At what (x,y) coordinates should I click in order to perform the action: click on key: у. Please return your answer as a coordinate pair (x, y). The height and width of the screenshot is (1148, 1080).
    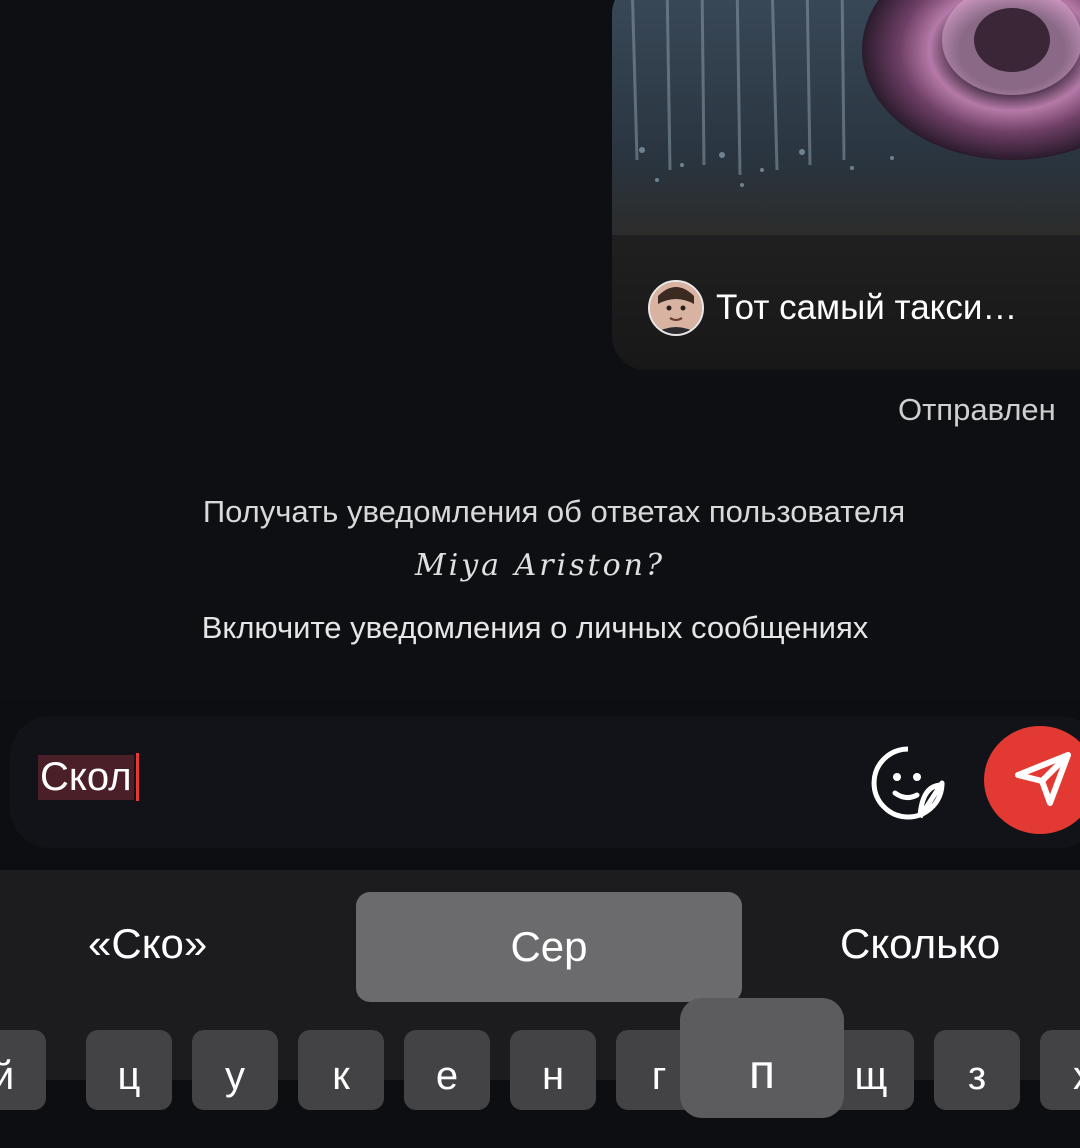
    Looking at the image, I should click on (235, 1070).